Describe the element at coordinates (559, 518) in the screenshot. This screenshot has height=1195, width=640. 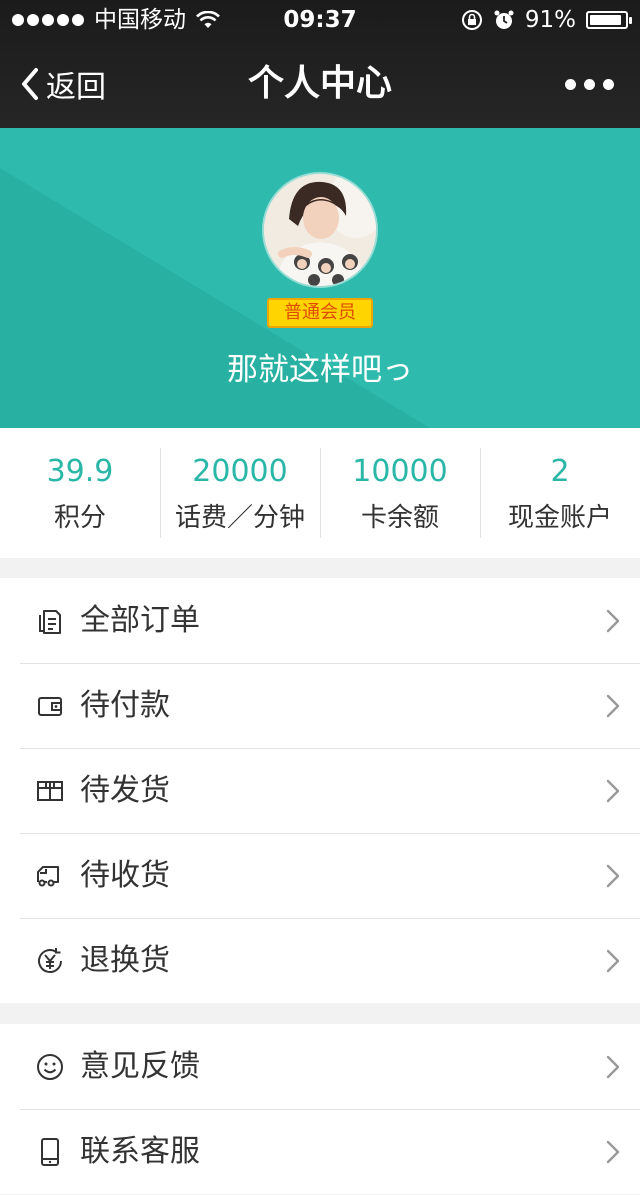
I see `stat-label: 现金账户` at that location.